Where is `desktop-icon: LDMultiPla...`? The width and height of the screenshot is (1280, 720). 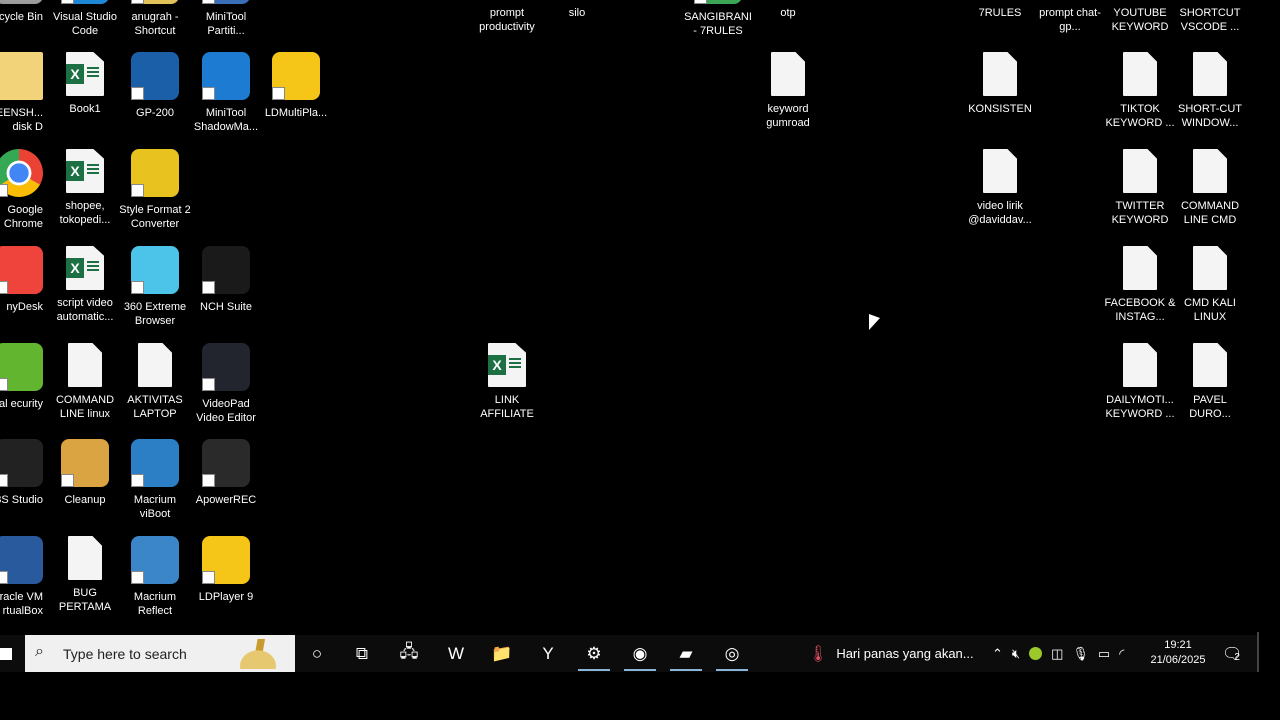 desktop-icon: LDMultiPla... is located at coordinates (296, 86).